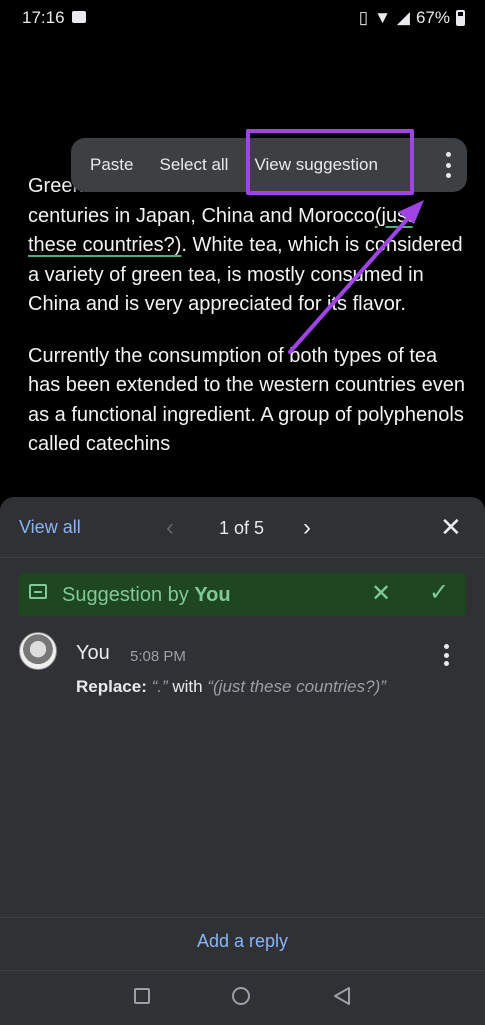 The image size is (485, 1025). I want to click on comment-author: You, so click(93, 653).